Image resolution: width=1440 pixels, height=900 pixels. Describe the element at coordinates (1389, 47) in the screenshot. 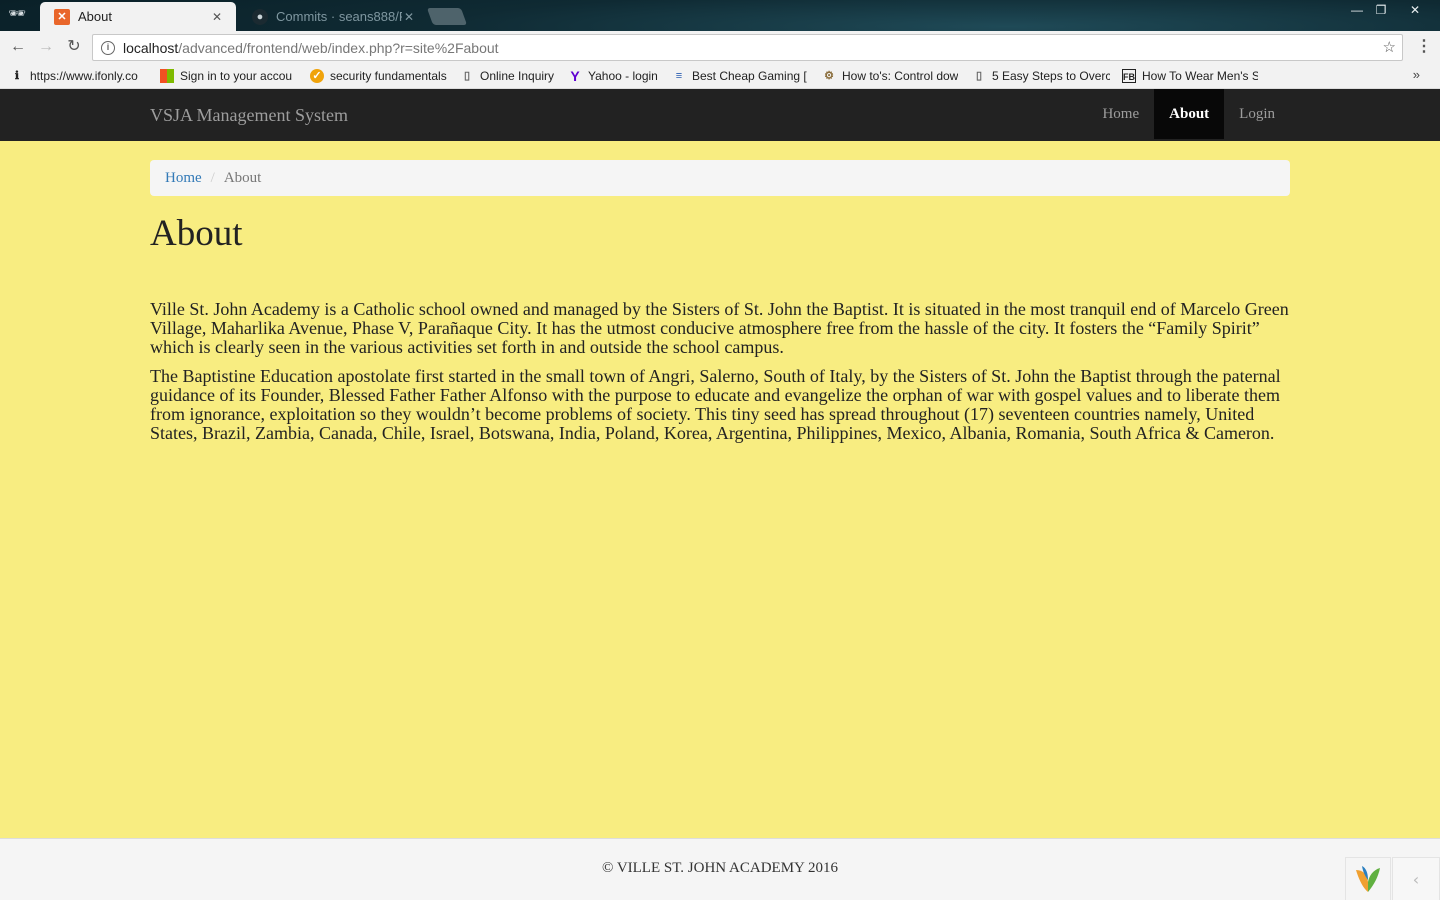

I see `bookmark-star-icon: ☆` at that location.